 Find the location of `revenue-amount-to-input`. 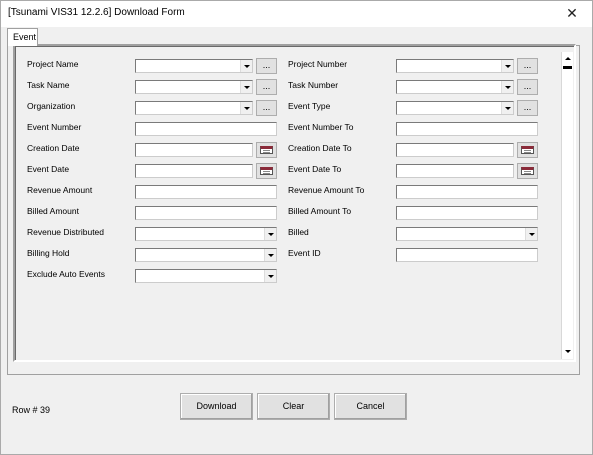

revenue-amount-to-input is located at coordinates (467, 192).